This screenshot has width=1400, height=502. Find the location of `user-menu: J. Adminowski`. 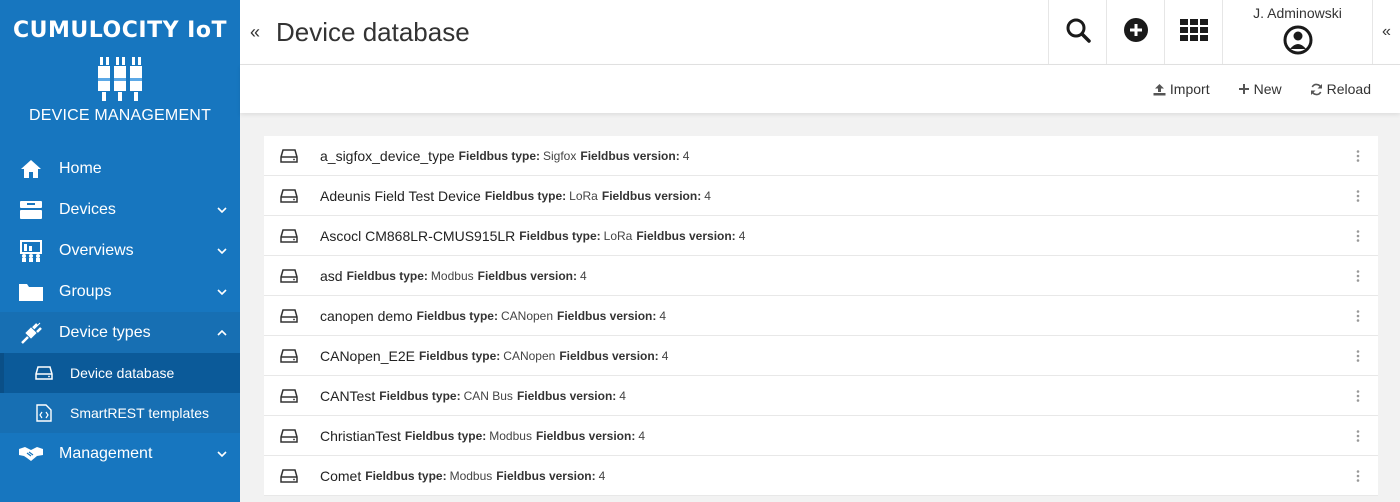

user-menu: J. Adminowski is located at coordinates (1297, 32).